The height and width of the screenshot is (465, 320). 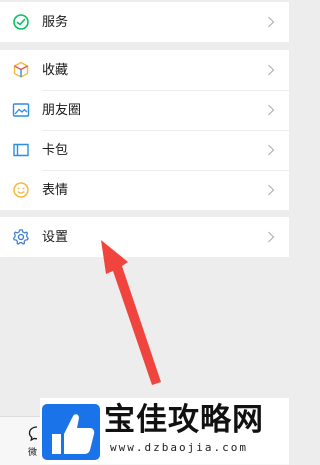 What do you see at coordinates (21, 150) in the screenshot?
I see `card-wallet-icon` at bounding box center [21, 150].